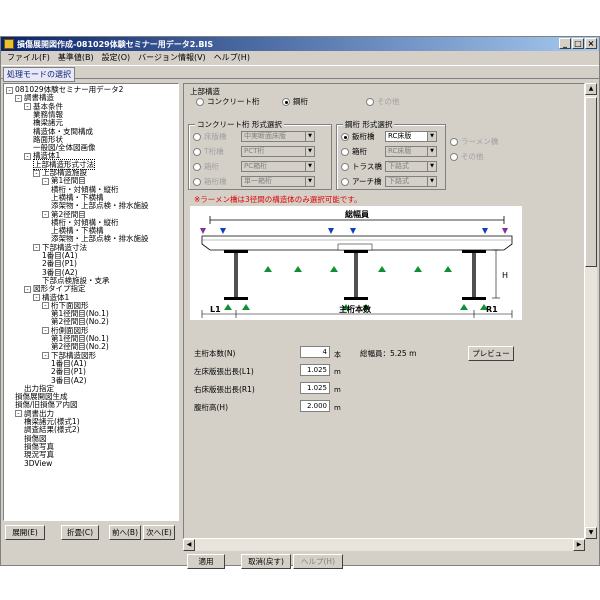 This screenshot has height=600, width=600. What do you see at coordinates (411, 136) in the screenshot?
I see `plate-girder-combo: RC床版 ▼` at bounding box center [411, 136].